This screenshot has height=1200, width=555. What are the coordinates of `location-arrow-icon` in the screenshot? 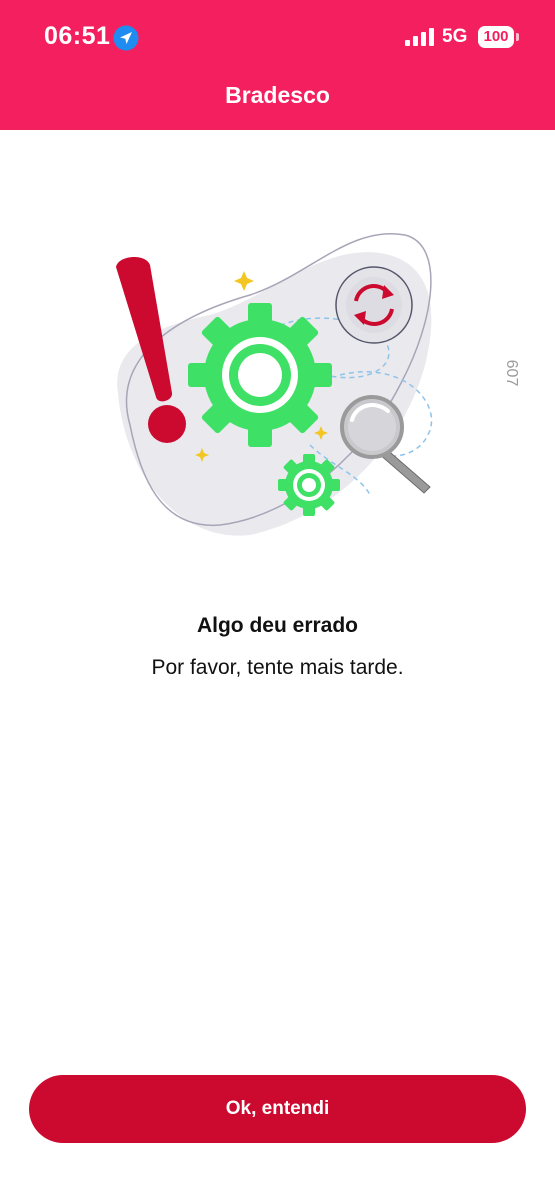 It's located at (126, 38).